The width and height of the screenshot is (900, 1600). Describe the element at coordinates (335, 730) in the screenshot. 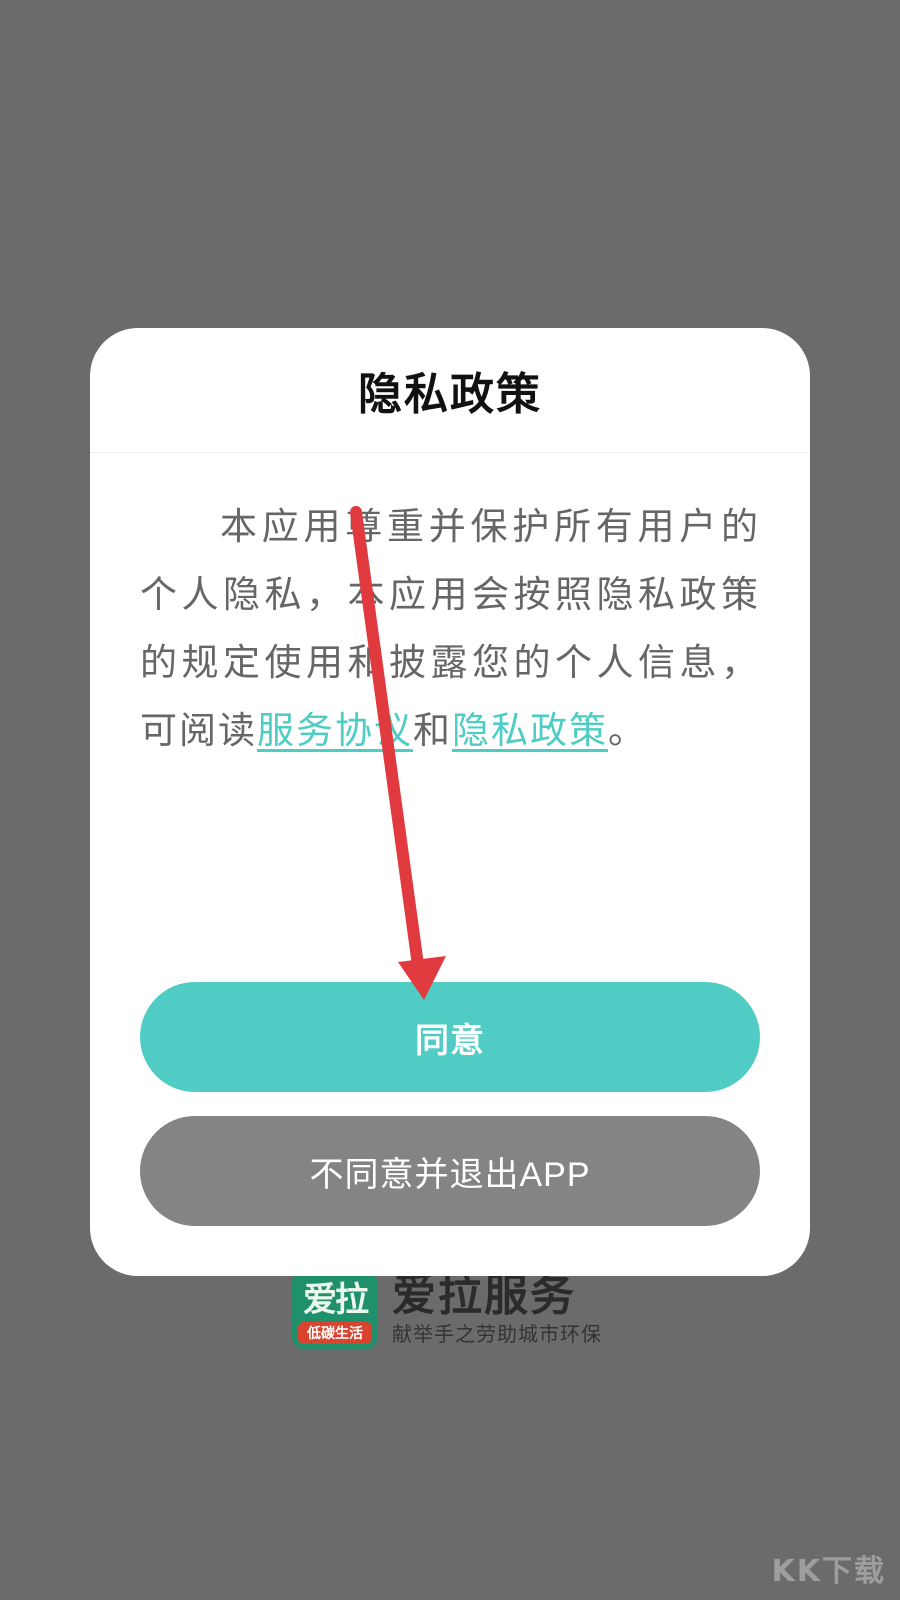

I see `service-agreement-link: 服务协议` at that location.